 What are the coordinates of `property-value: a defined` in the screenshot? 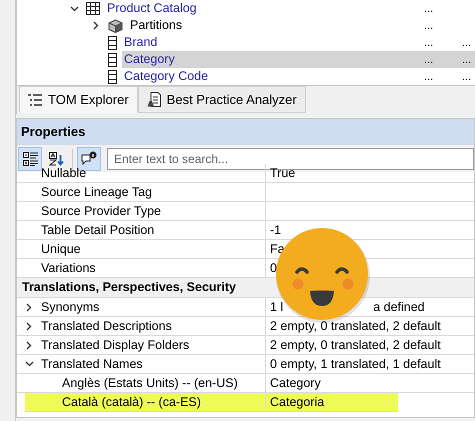 It's located at (399, 307).